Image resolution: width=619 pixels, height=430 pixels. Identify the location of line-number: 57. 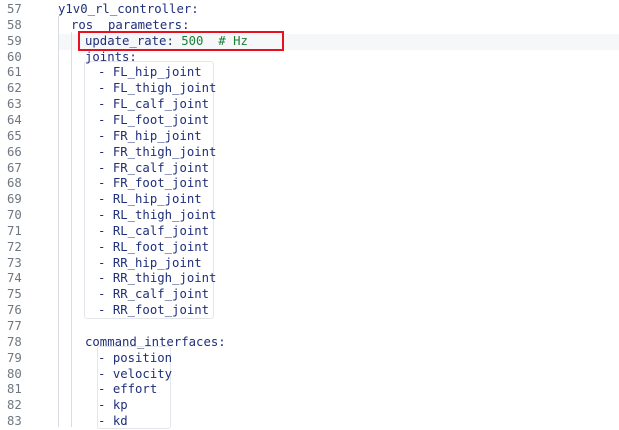
(14, 9).